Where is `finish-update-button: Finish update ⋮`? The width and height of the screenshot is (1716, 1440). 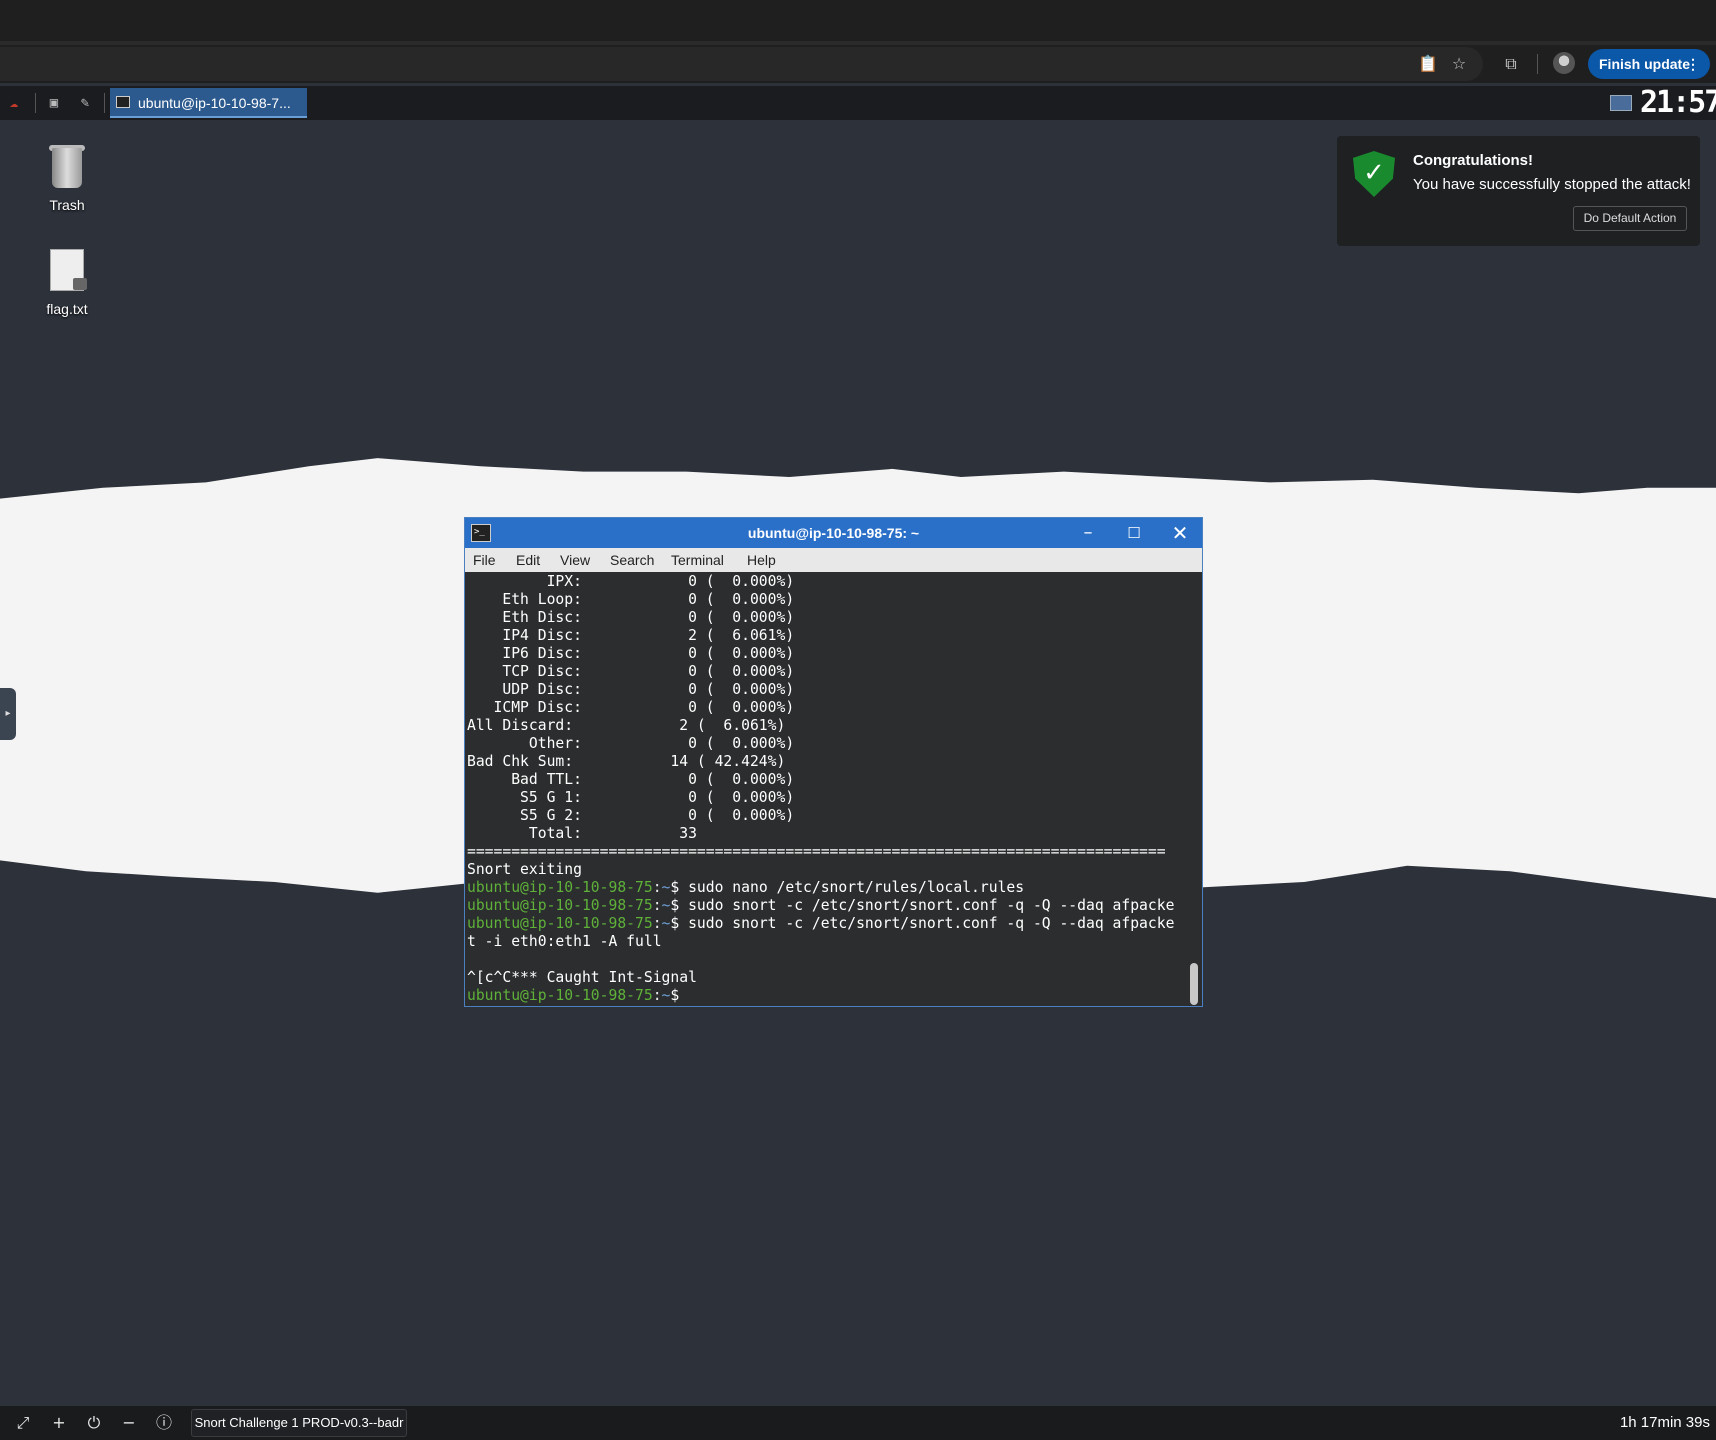 finish-update-button: Finish update ⋮ is located at coordinates (1649, 64).